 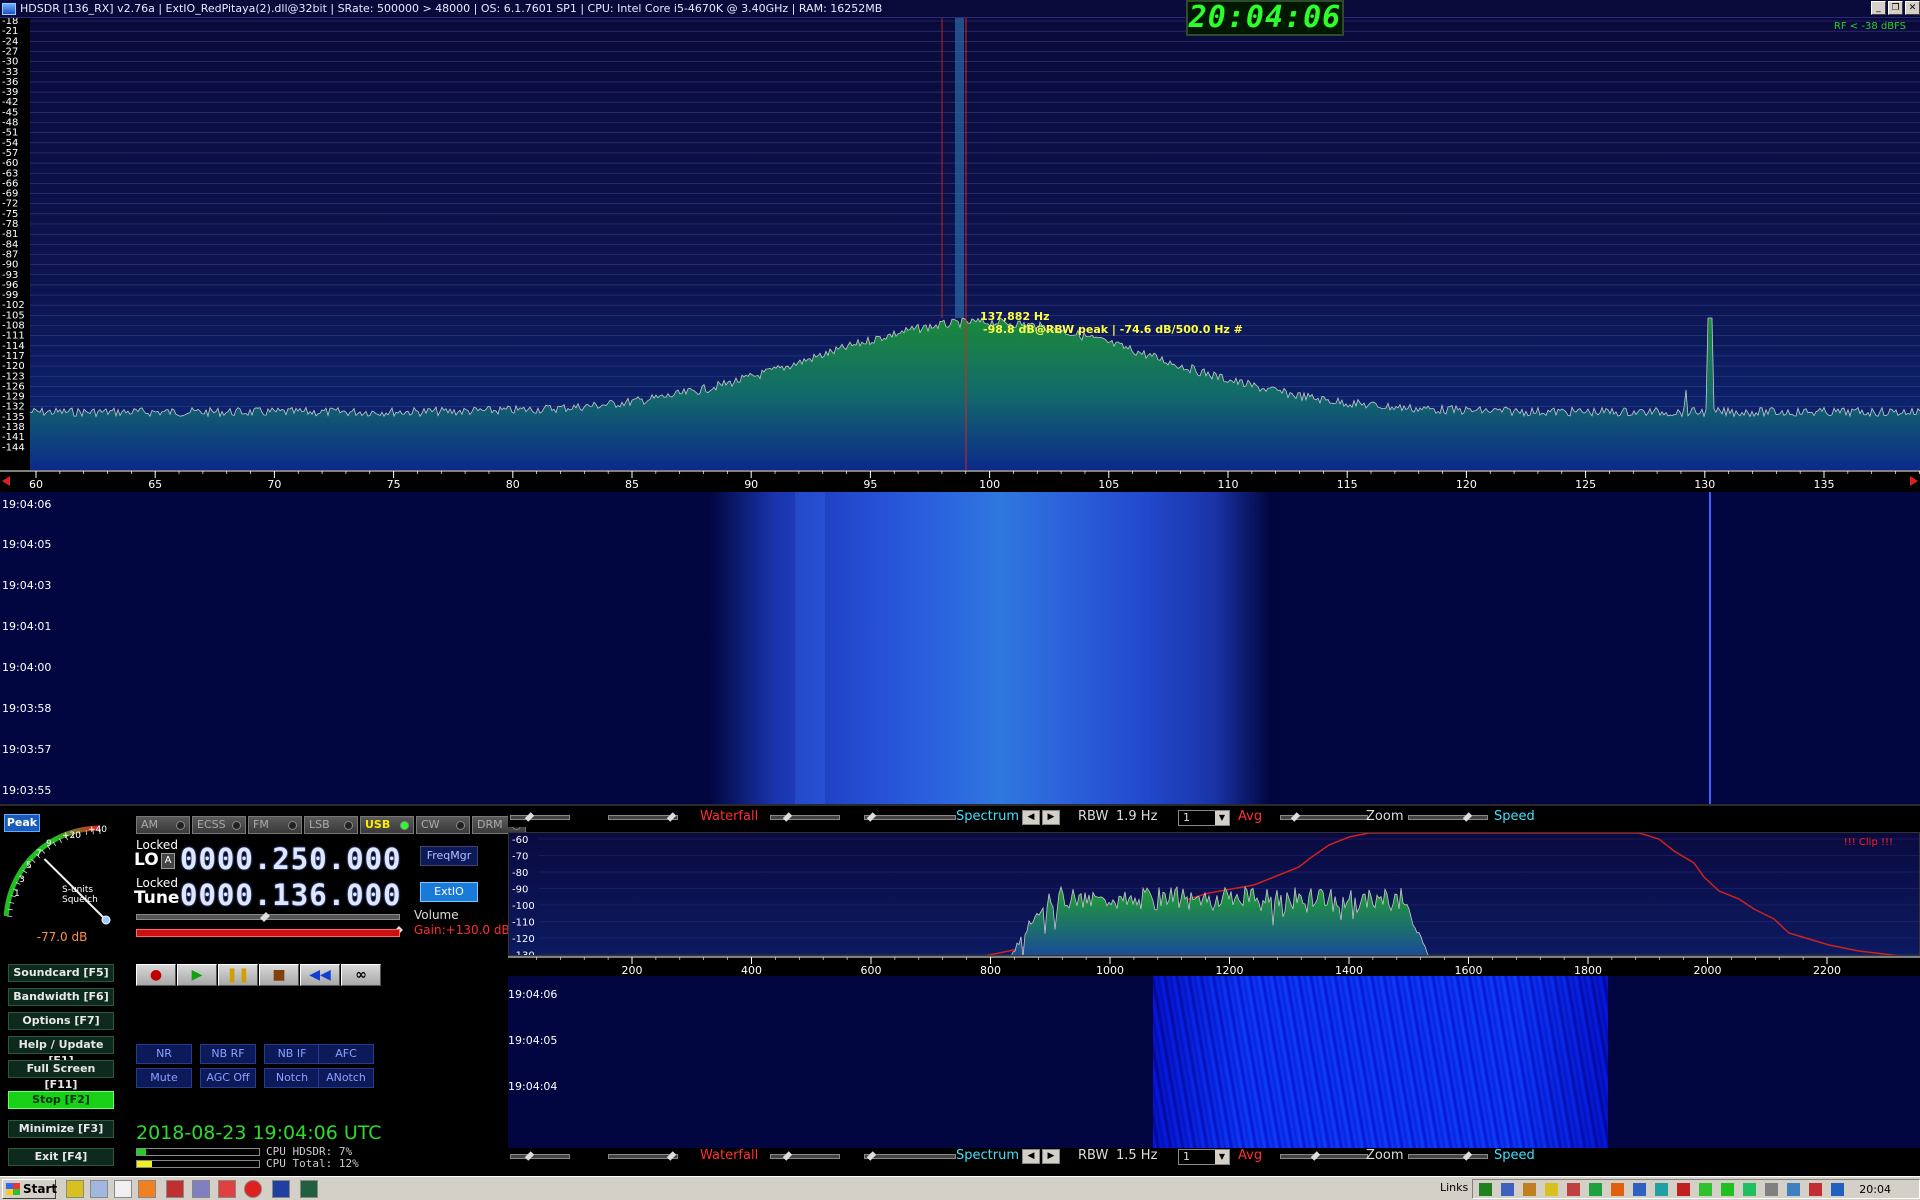 I want to click on bottom-slider-1-knob, so click(x=529, y=1156).